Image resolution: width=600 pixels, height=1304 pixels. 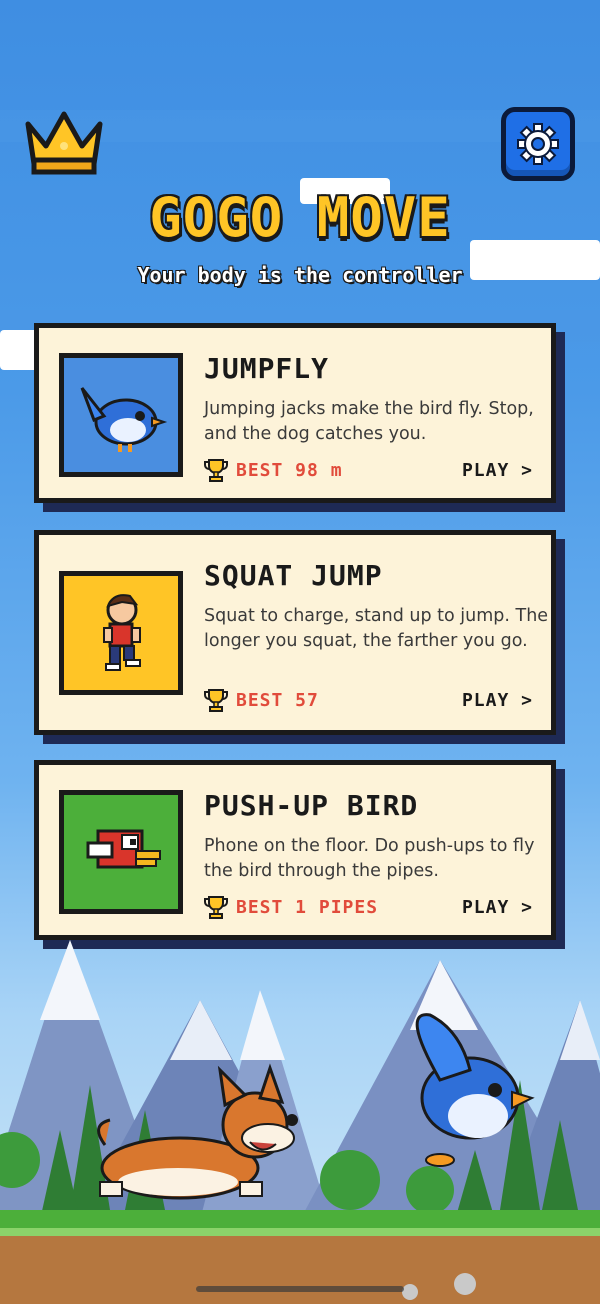 I want to click on crown-icon, so click(x=64, y=143).